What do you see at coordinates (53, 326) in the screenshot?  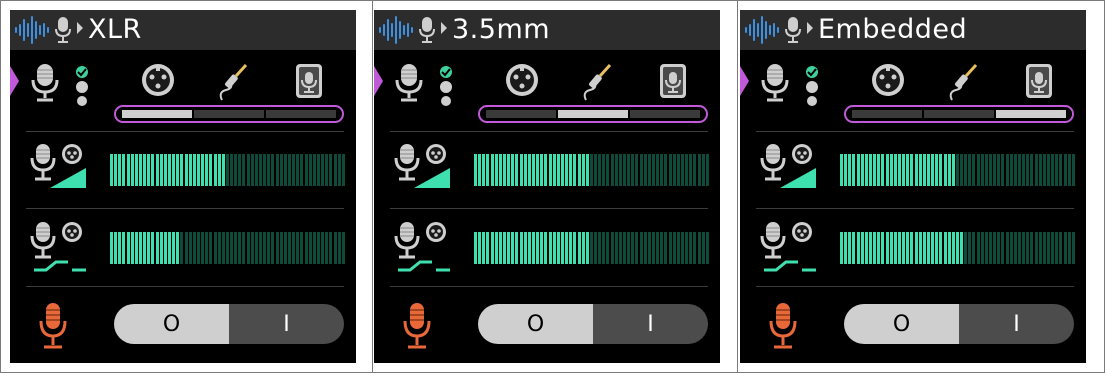 I see `microphone-mute-icon` at bounding box center [53, 326].